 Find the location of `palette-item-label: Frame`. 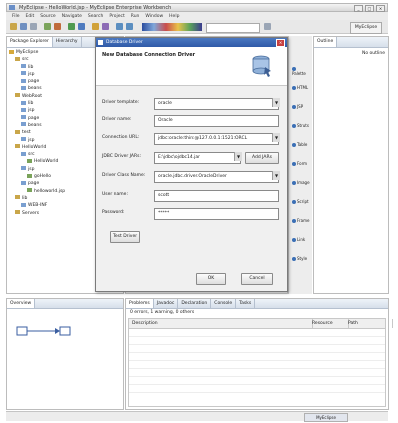

palette-item-label: Frame is located at coordinates (303, 220).